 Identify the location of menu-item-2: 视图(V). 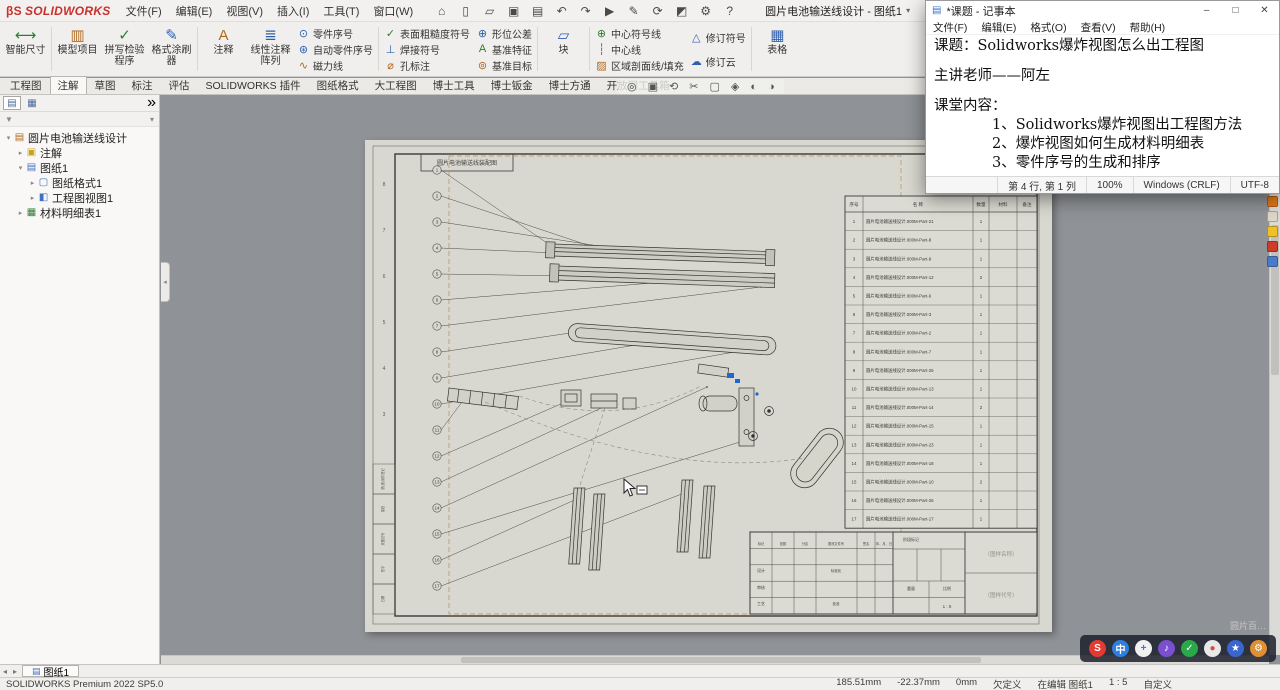
(244, 11).